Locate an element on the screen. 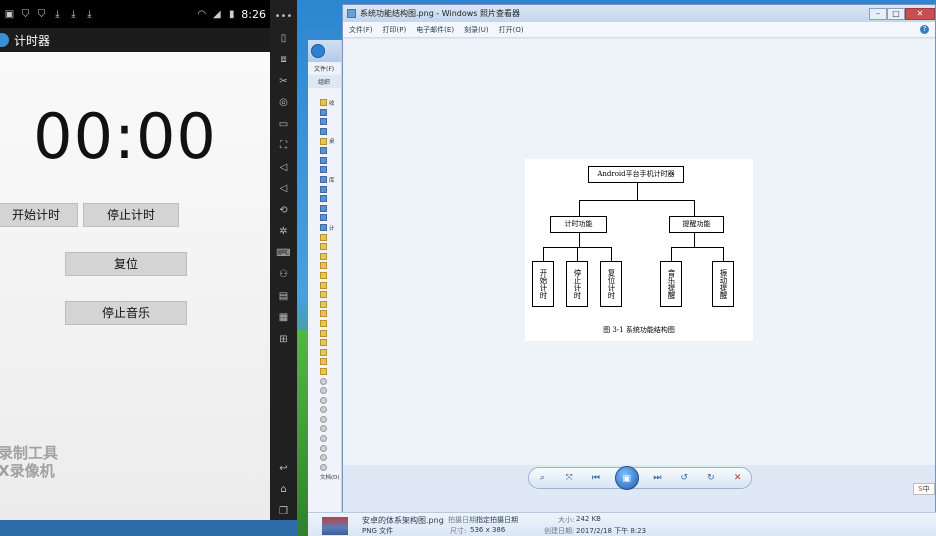  add-icon: ⊞ is located at coordinates (283, 340).